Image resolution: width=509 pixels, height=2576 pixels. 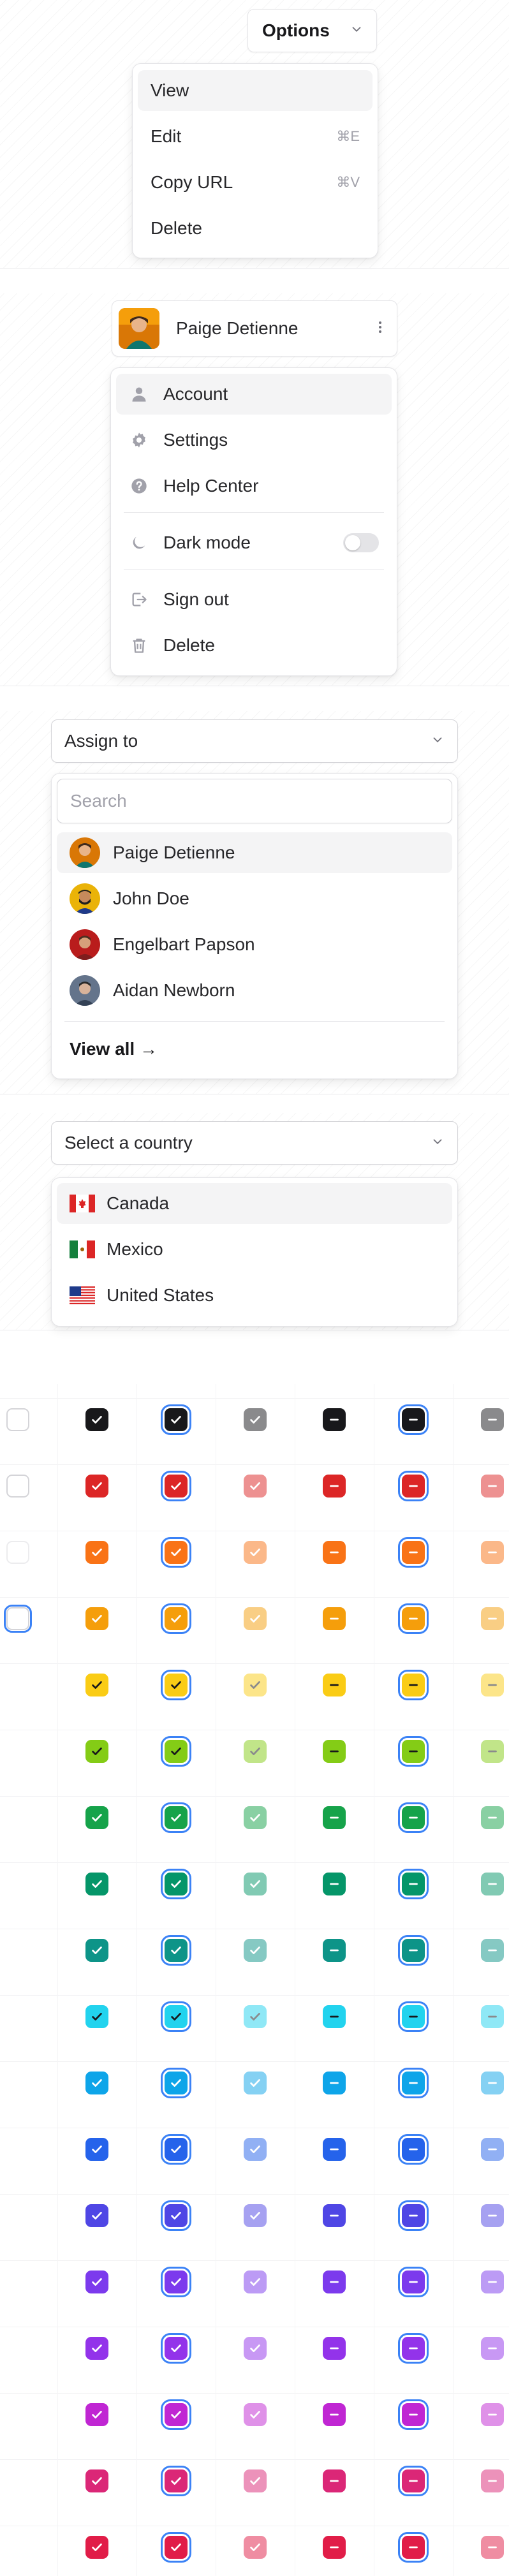 I want to click on options-button: Options, so click(x=312, y=30).